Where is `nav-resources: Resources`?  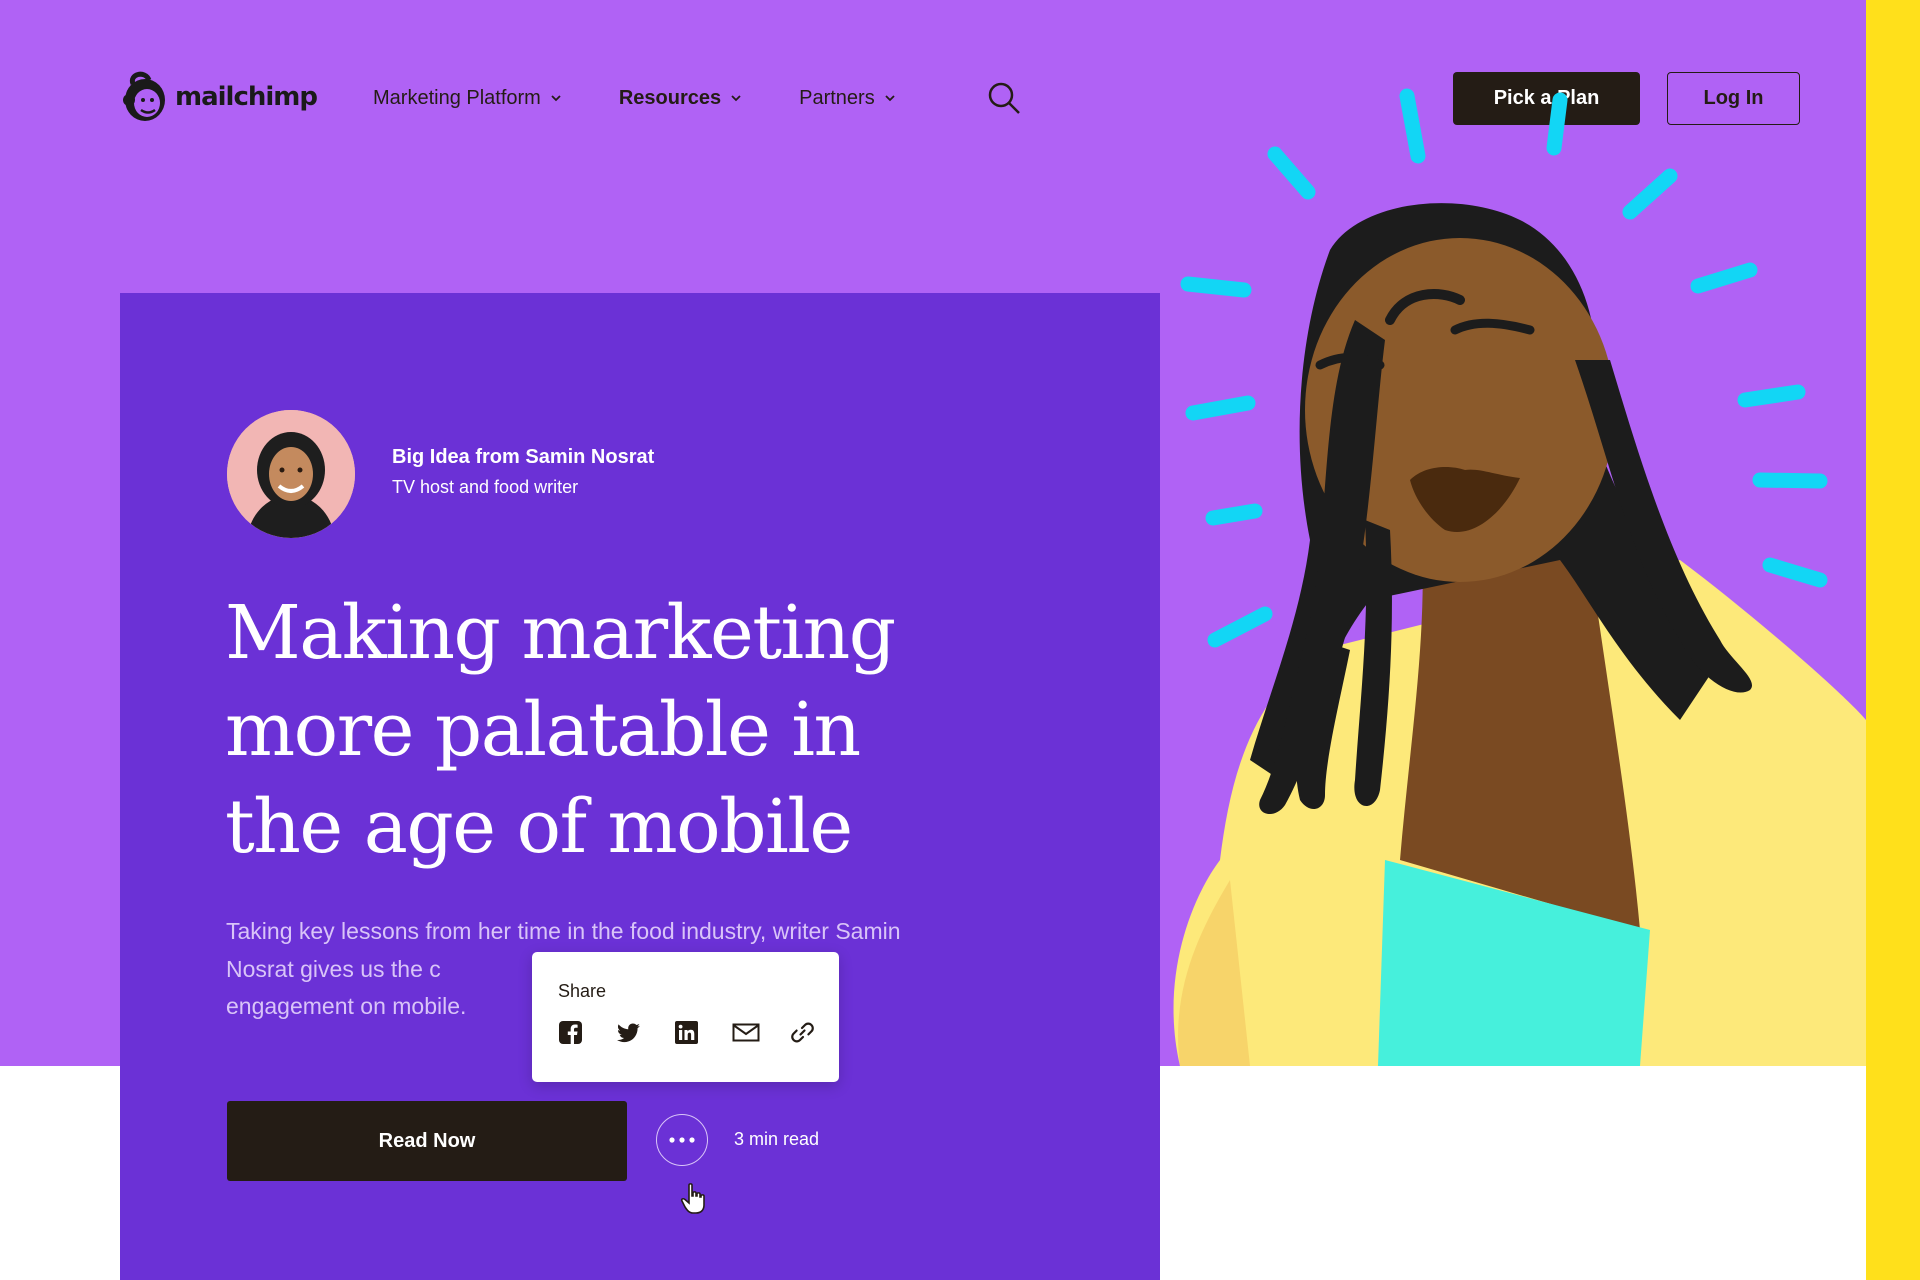
nav-resources: Resources is located at coordinates (680, 98).